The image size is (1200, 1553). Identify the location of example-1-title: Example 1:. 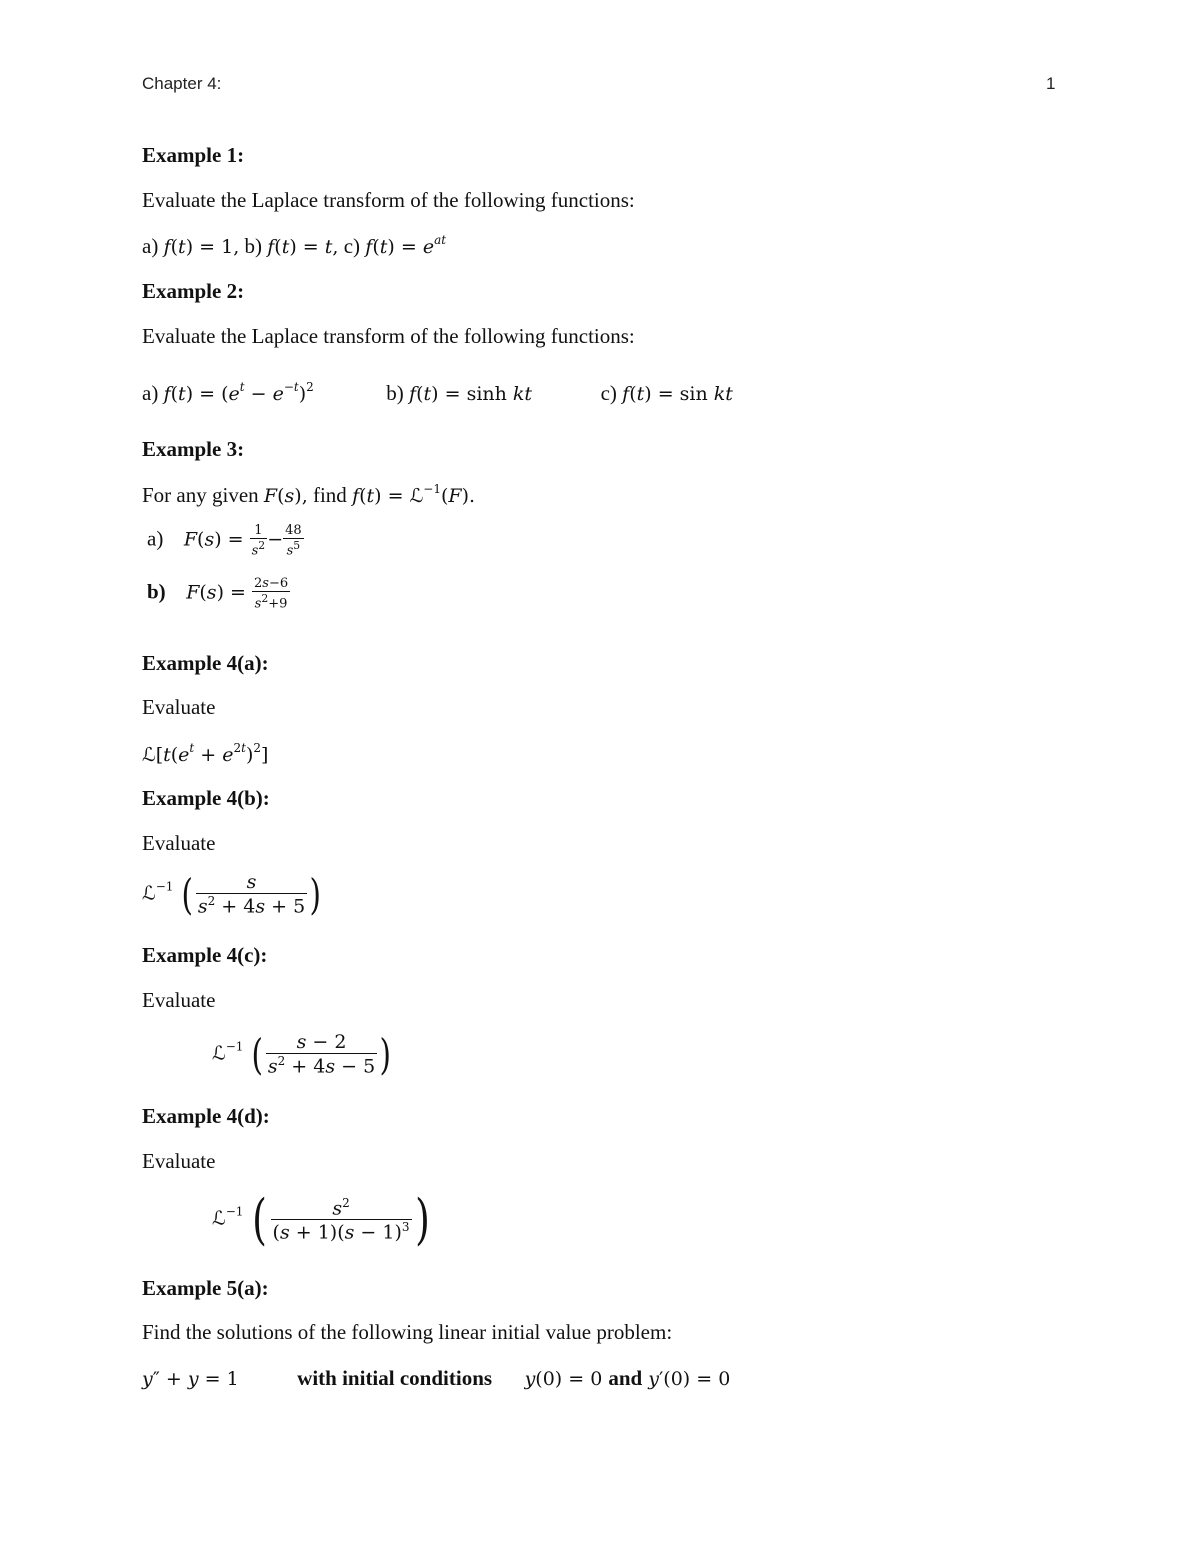
(193, 155).